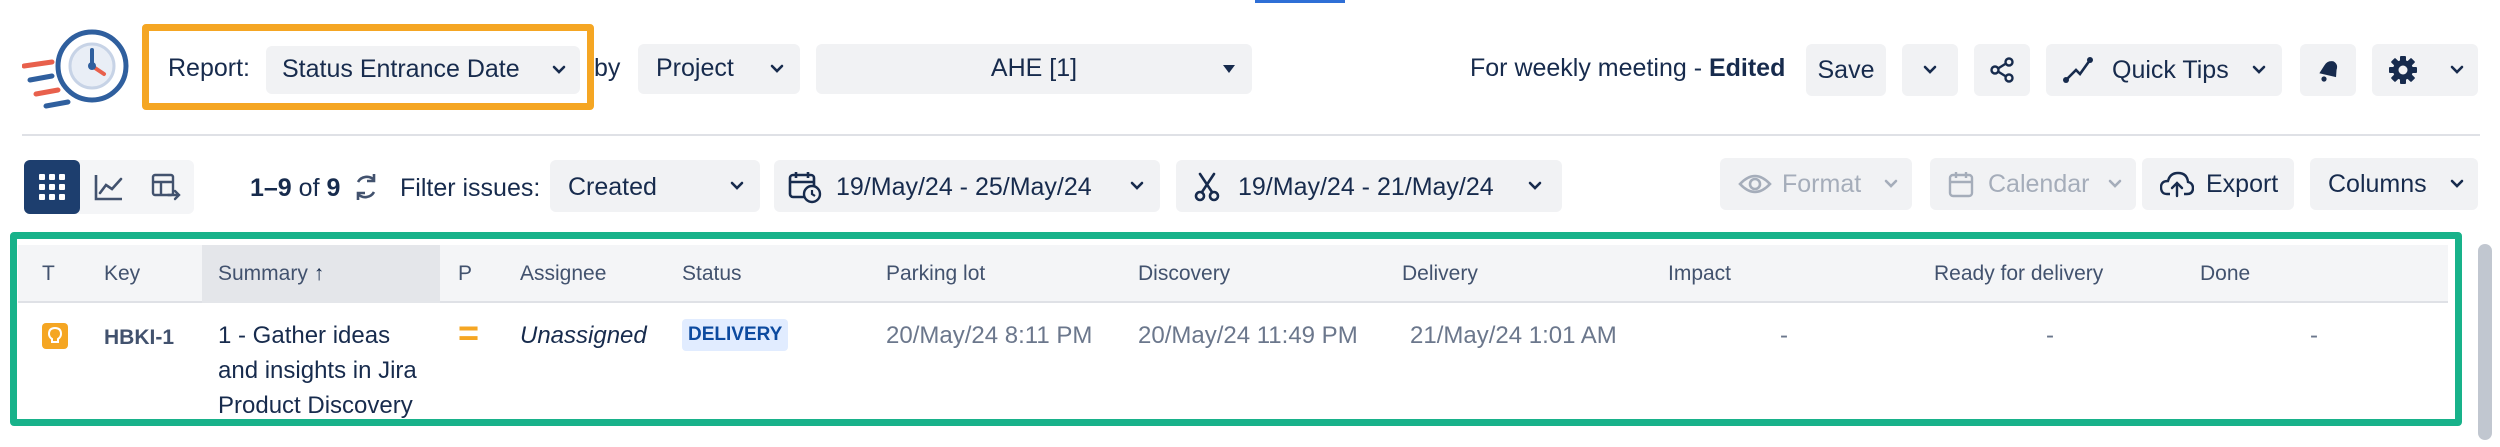 This screenshot has width=2500, height=447. I want to click on group-by-value: Project, so click(695, 68).